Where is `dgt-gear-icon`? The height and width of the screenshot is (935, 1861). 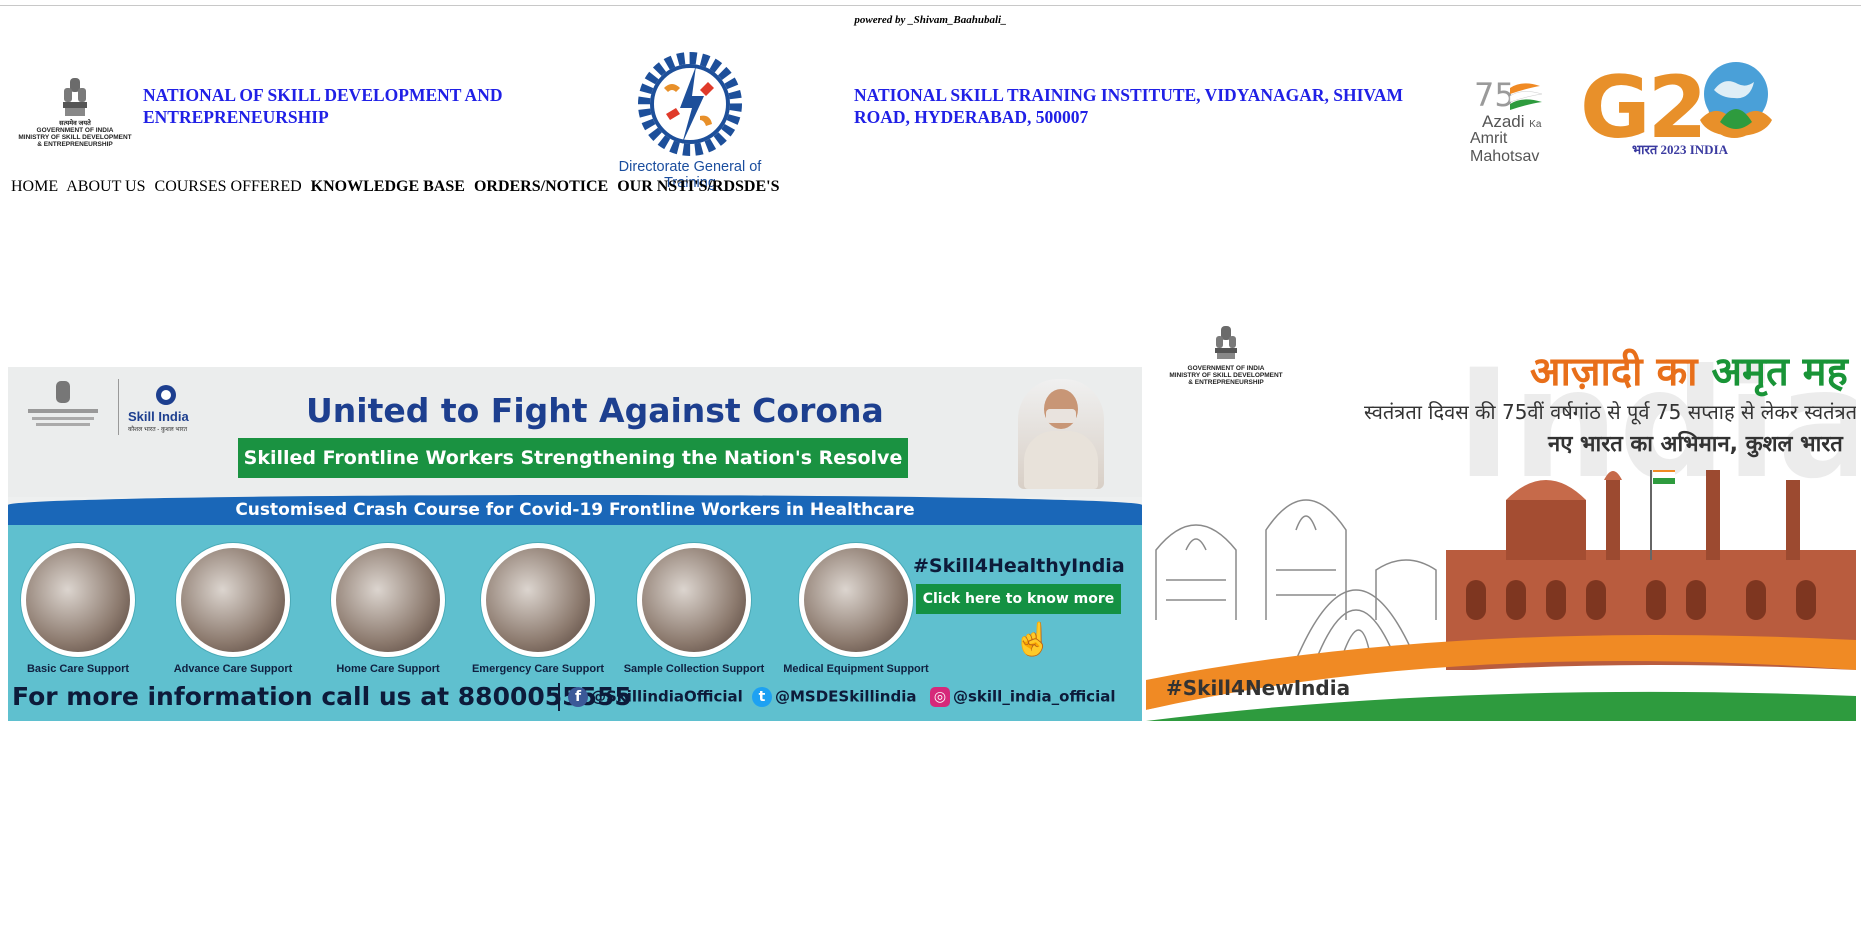
dgt-gear-icon is located at coordinates (690, 104).